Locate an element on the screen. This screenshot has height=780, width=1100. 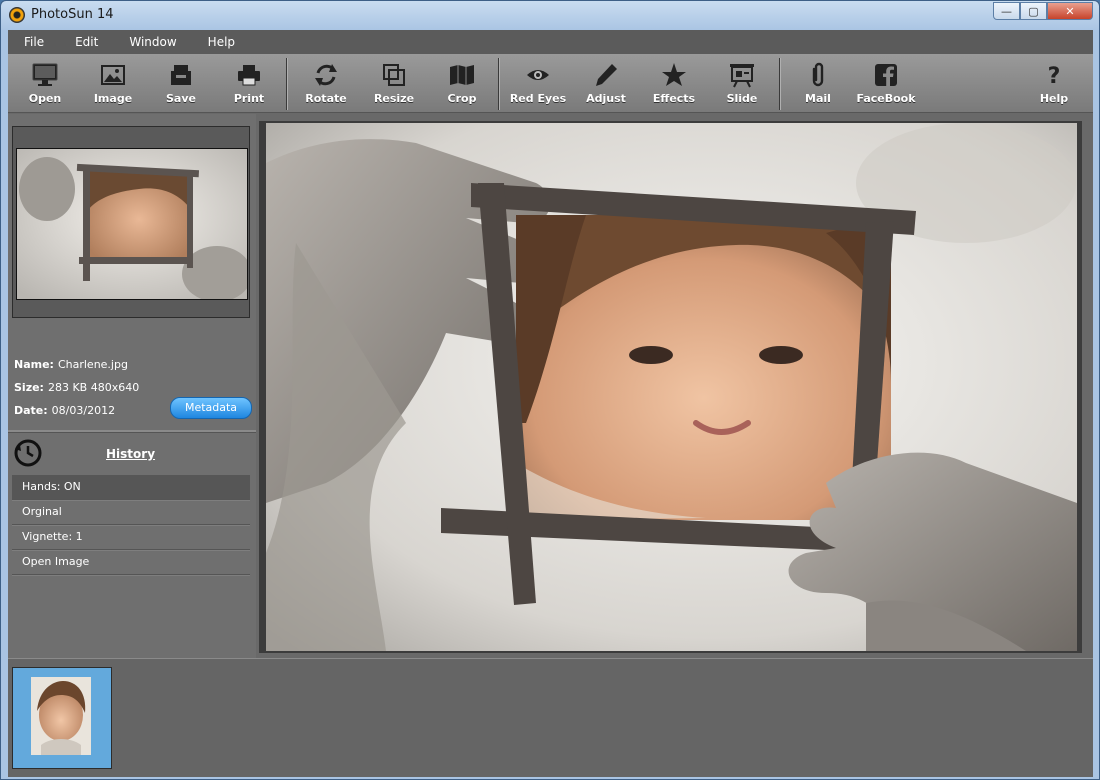
panel-divider is located at coordinates (132, 431).